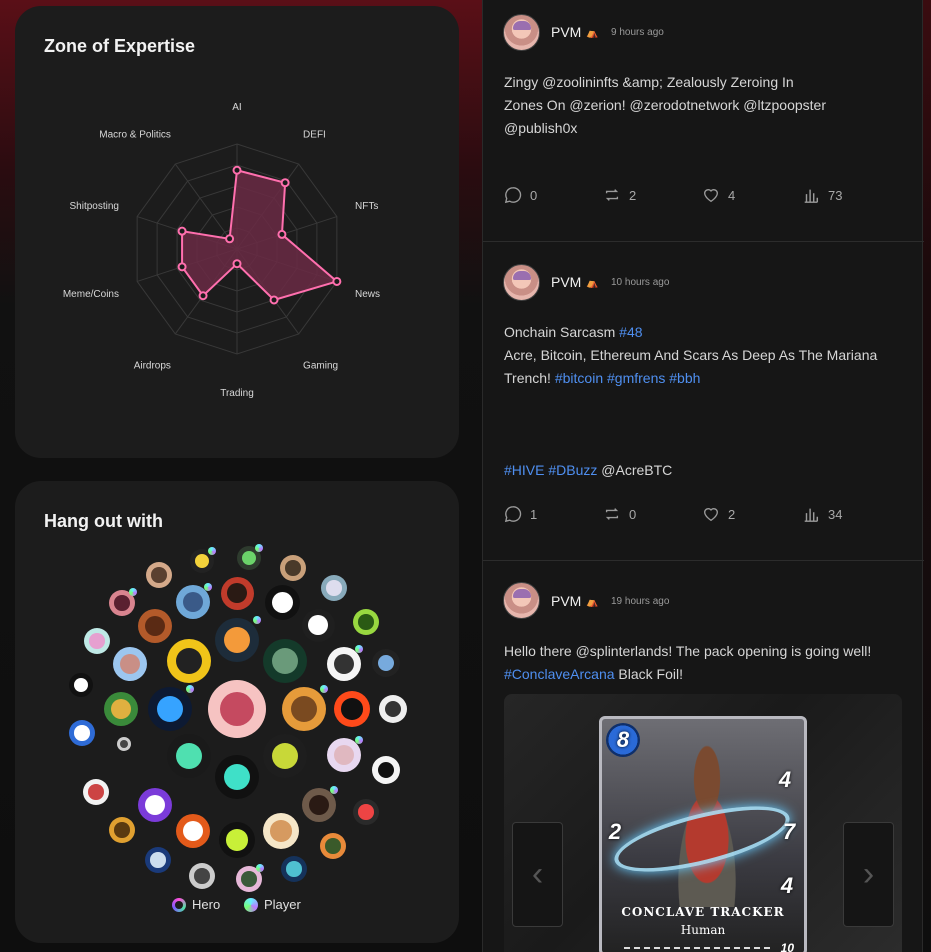 The height and width of the screenshot is (952, 931). I want to click on radar-axis-label: Shitposting, so click(94, 206).